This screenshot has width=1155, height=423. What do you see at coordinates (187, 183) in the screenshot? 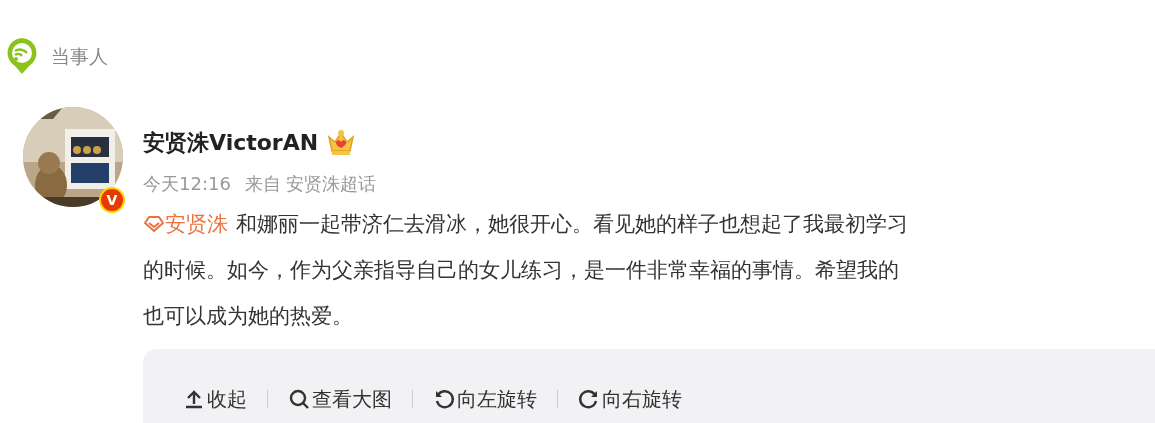
I see `post-time: 今天12:16` at bounding box center [187, 183].